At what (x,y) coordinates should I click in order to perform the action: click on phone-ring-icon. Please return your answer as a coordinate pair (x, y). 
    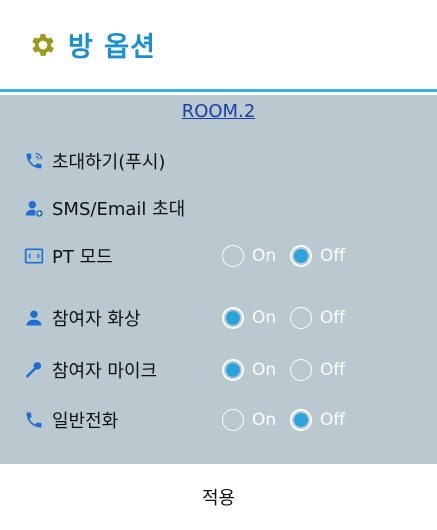
    Looking at the image, I should click on (34, 160).